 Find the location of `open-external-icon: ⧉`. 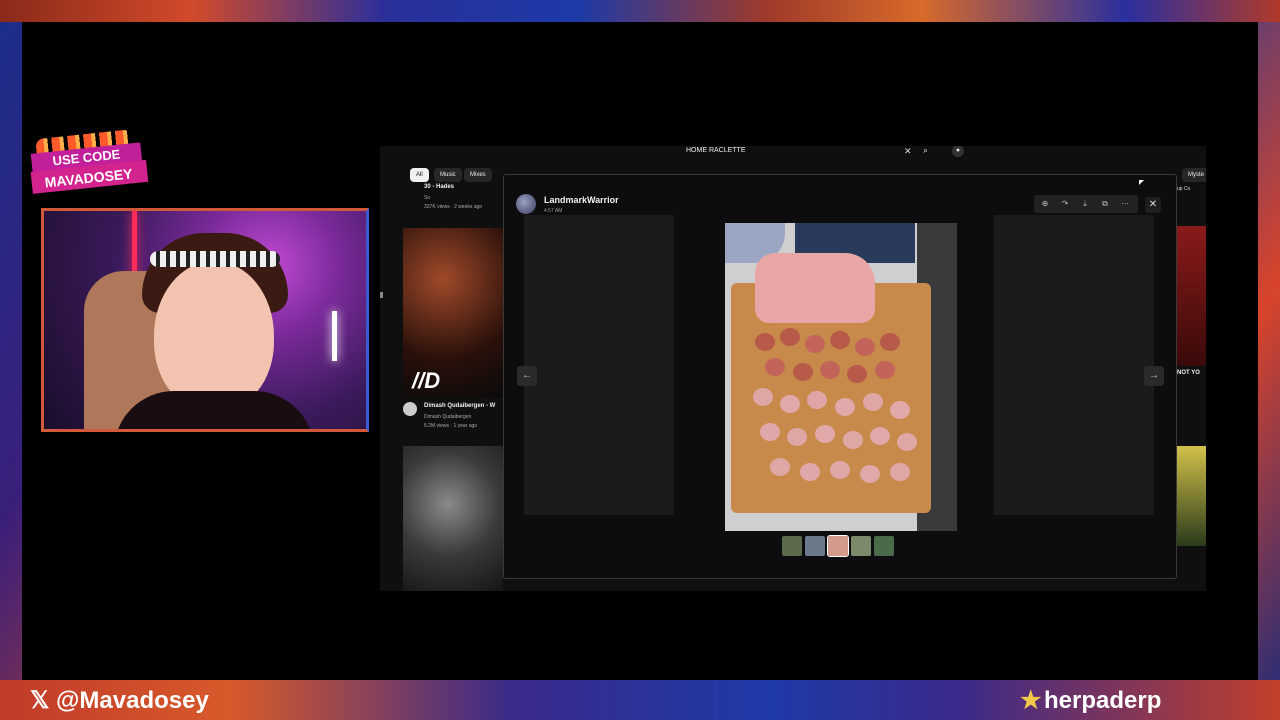

open-external-icon: ⧉ is located at coordinates (1105, 204).